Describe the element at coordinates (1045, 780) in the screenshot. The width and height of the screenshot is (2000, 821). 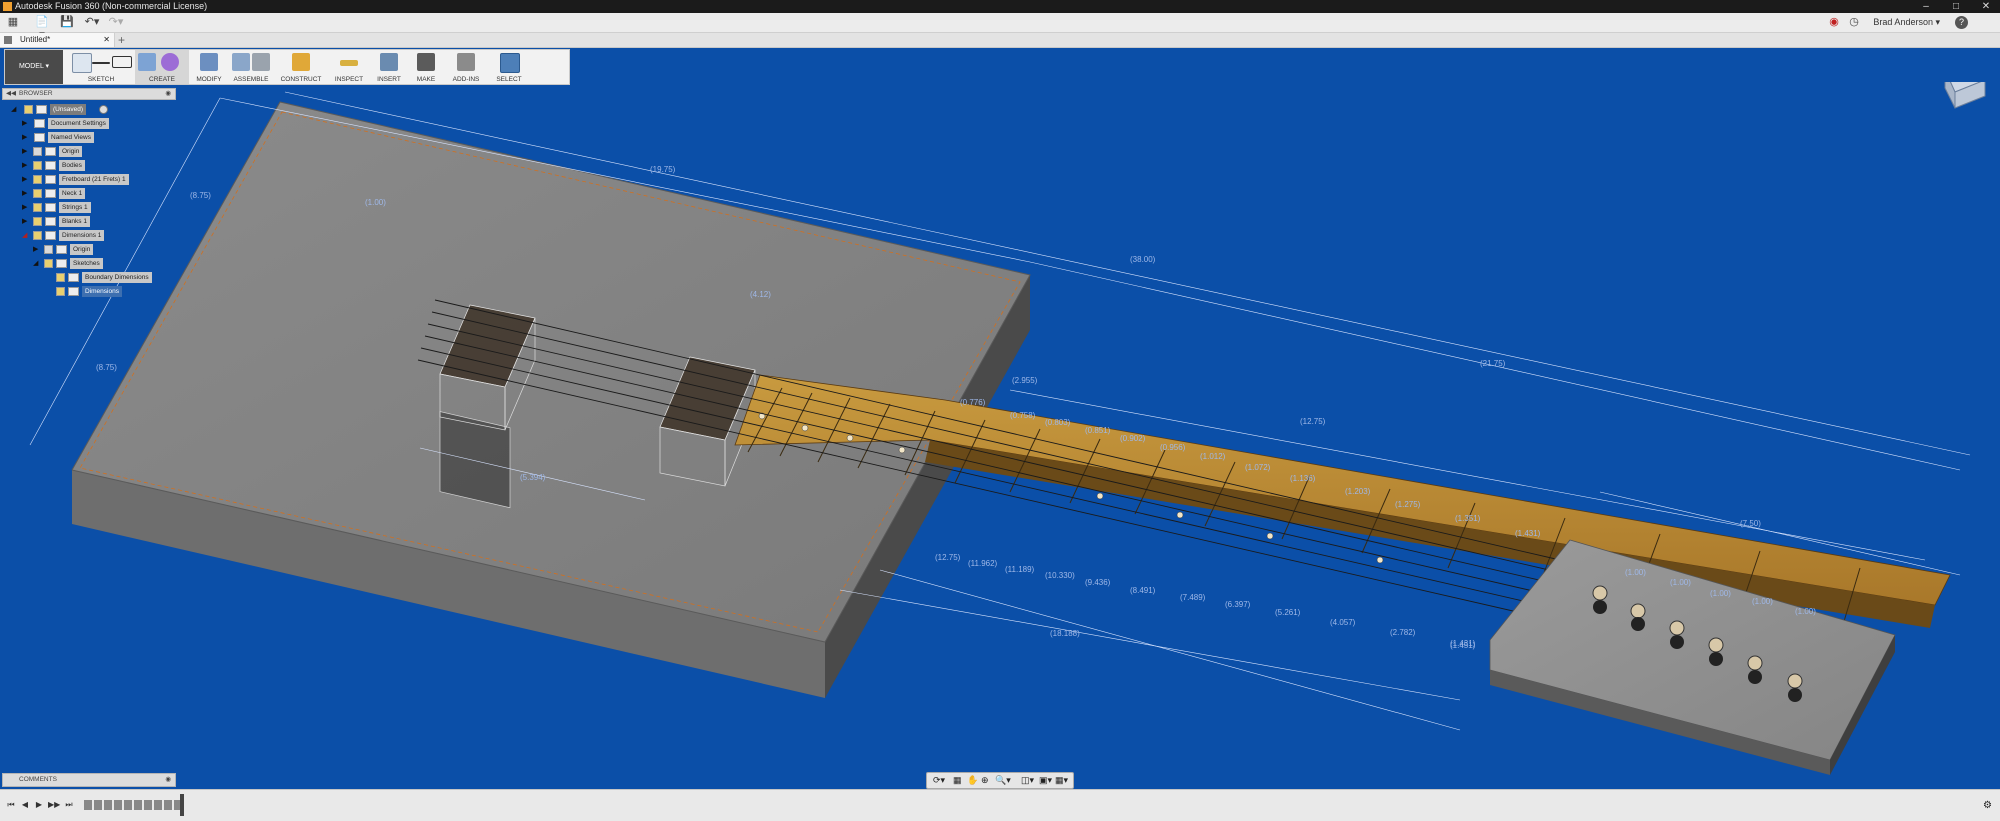
I see `visual-style-icon: ▣▾` at that location.